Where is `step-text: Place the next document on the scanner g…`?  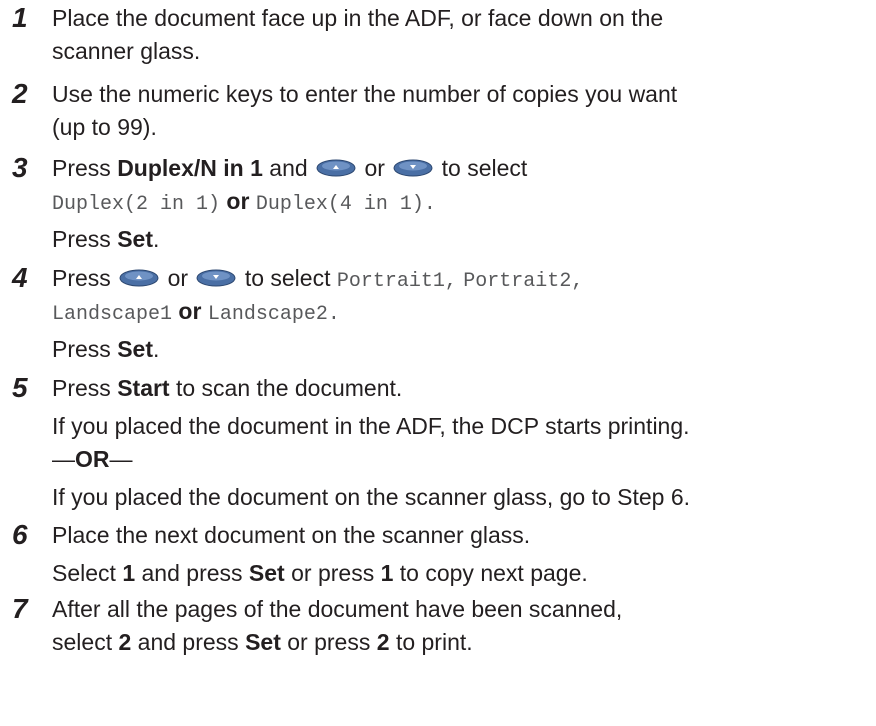
step-text: Place the next document on the scanner g… is located at coordinates (291, 535).